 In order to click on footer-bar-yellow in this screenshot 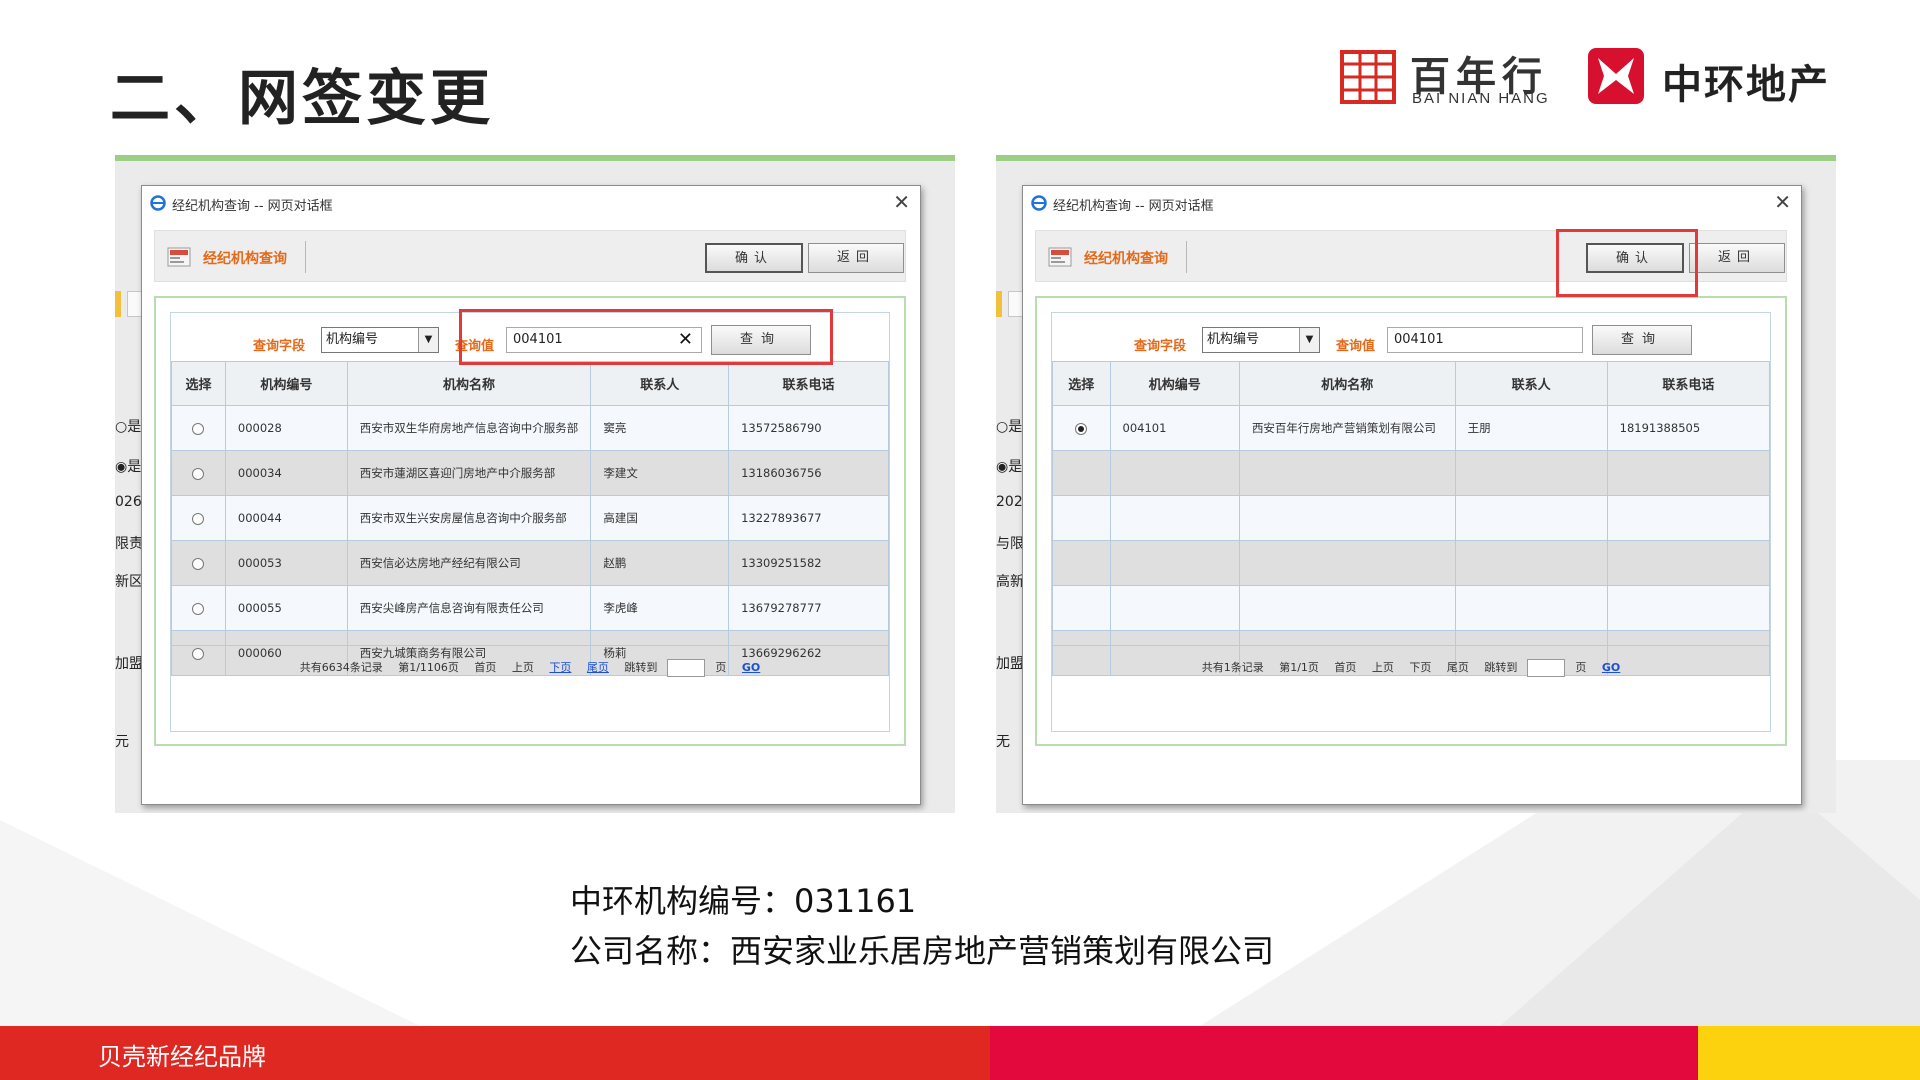, I will do `click(1809, 1053)`.